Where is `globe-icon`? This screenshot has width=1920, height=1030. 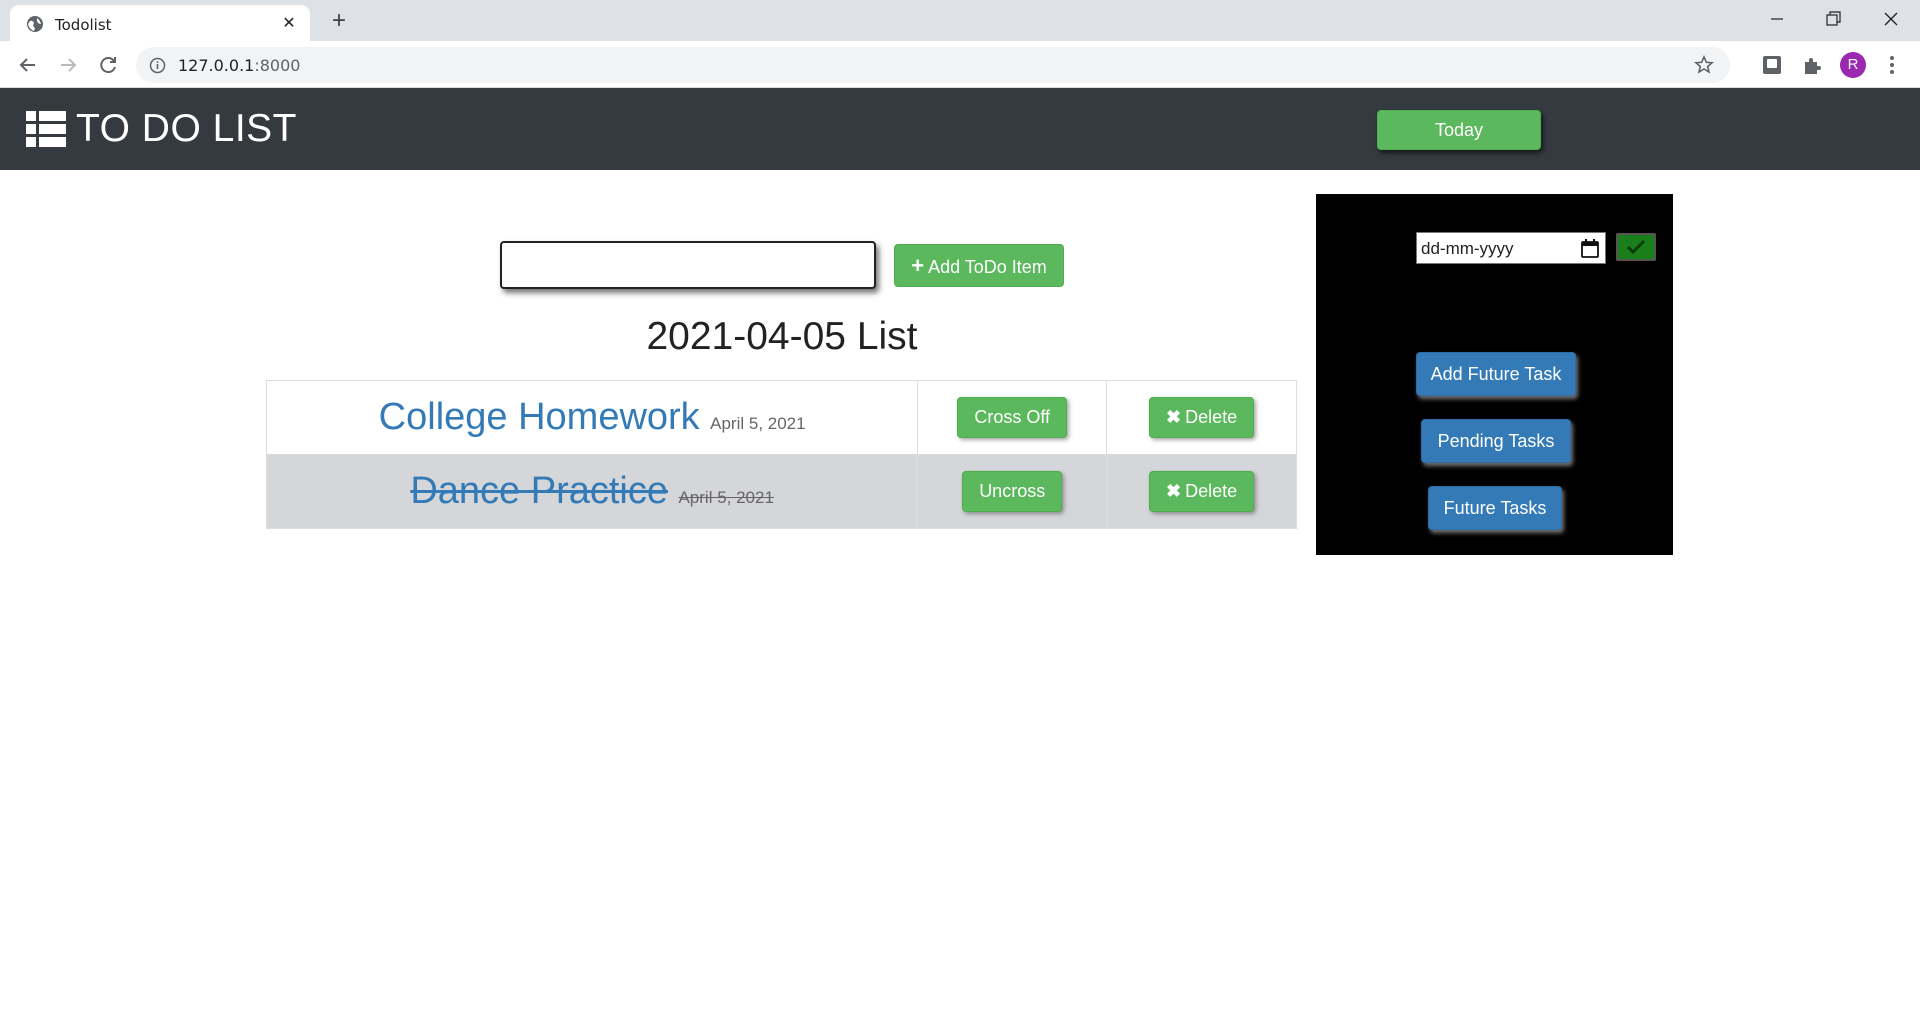
globe-icon is located at coordinates (35, 24).